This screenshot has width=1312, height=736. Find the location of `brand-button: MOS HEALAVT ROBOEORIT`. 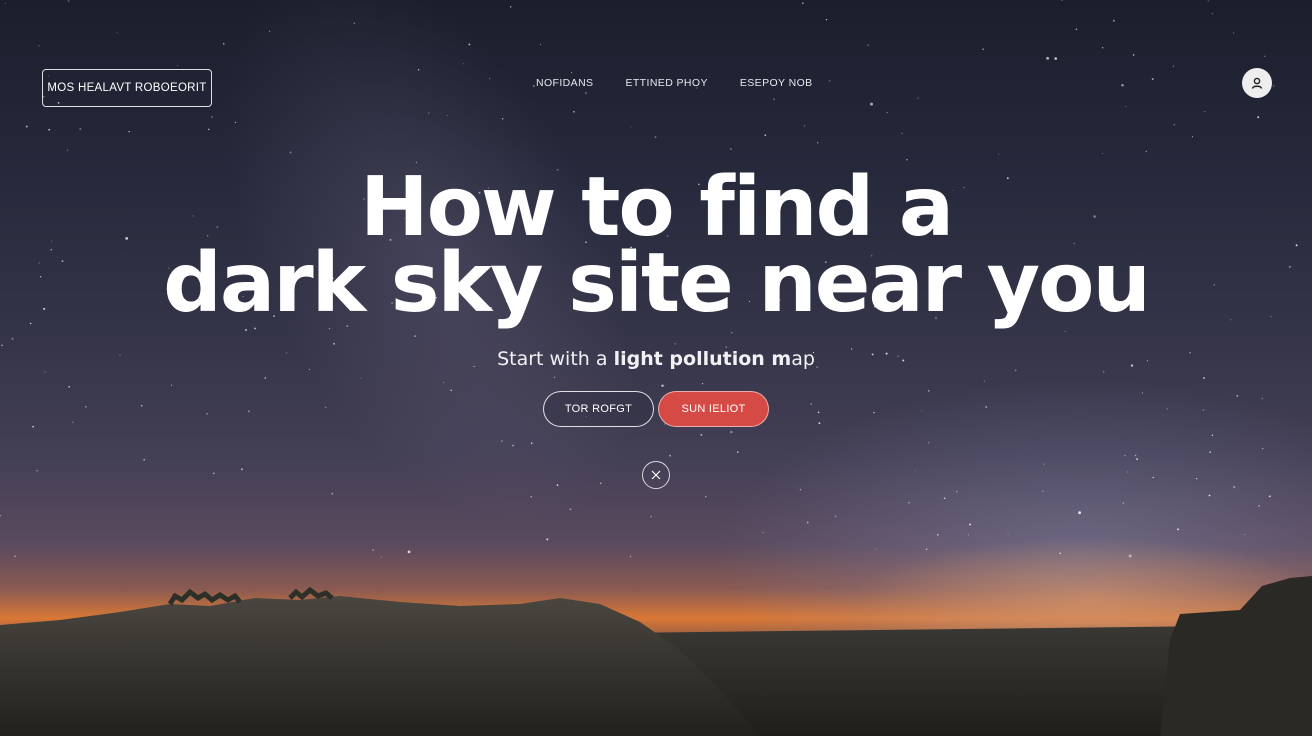

brand-button: MOS HEALAVT ROBOEORIT is located at coordinates (127, 88).